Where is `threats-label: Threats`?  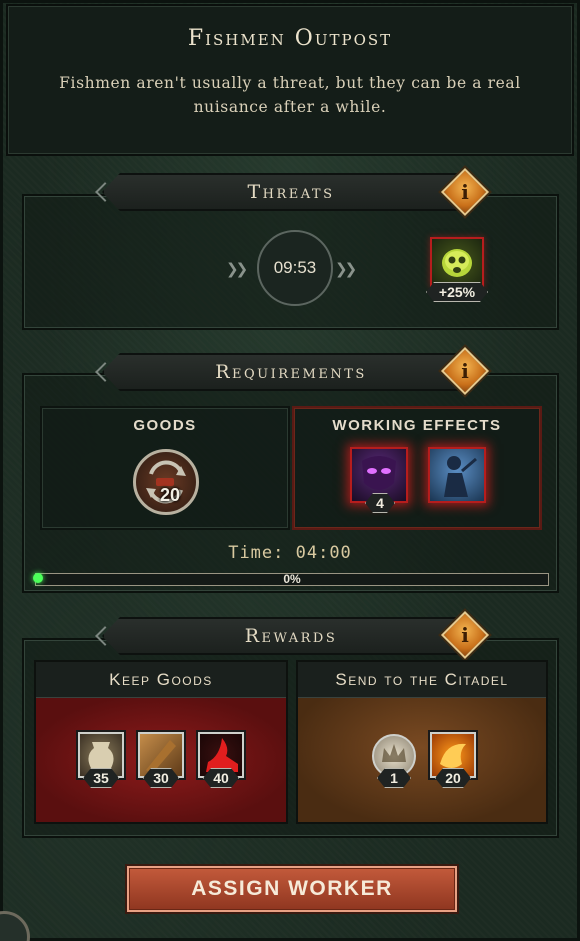
threats-label: Threats is located at coordinates (291, 192).